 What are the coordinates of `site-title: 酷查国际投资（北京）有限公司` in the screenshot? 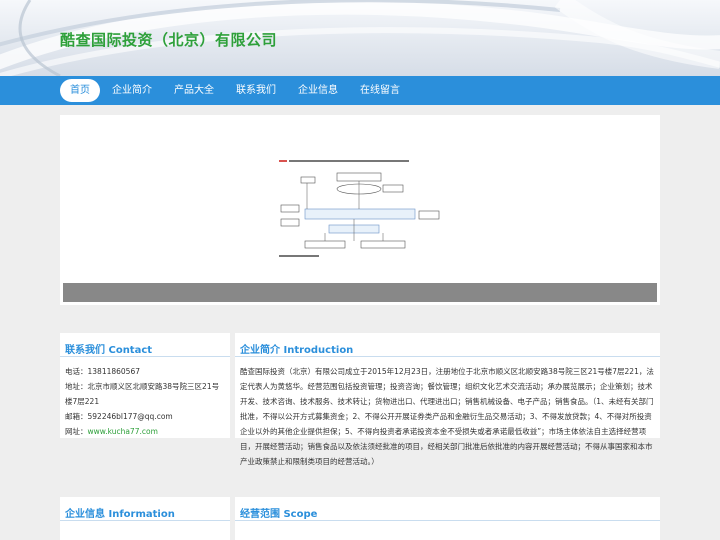 It's located at (168, 39).